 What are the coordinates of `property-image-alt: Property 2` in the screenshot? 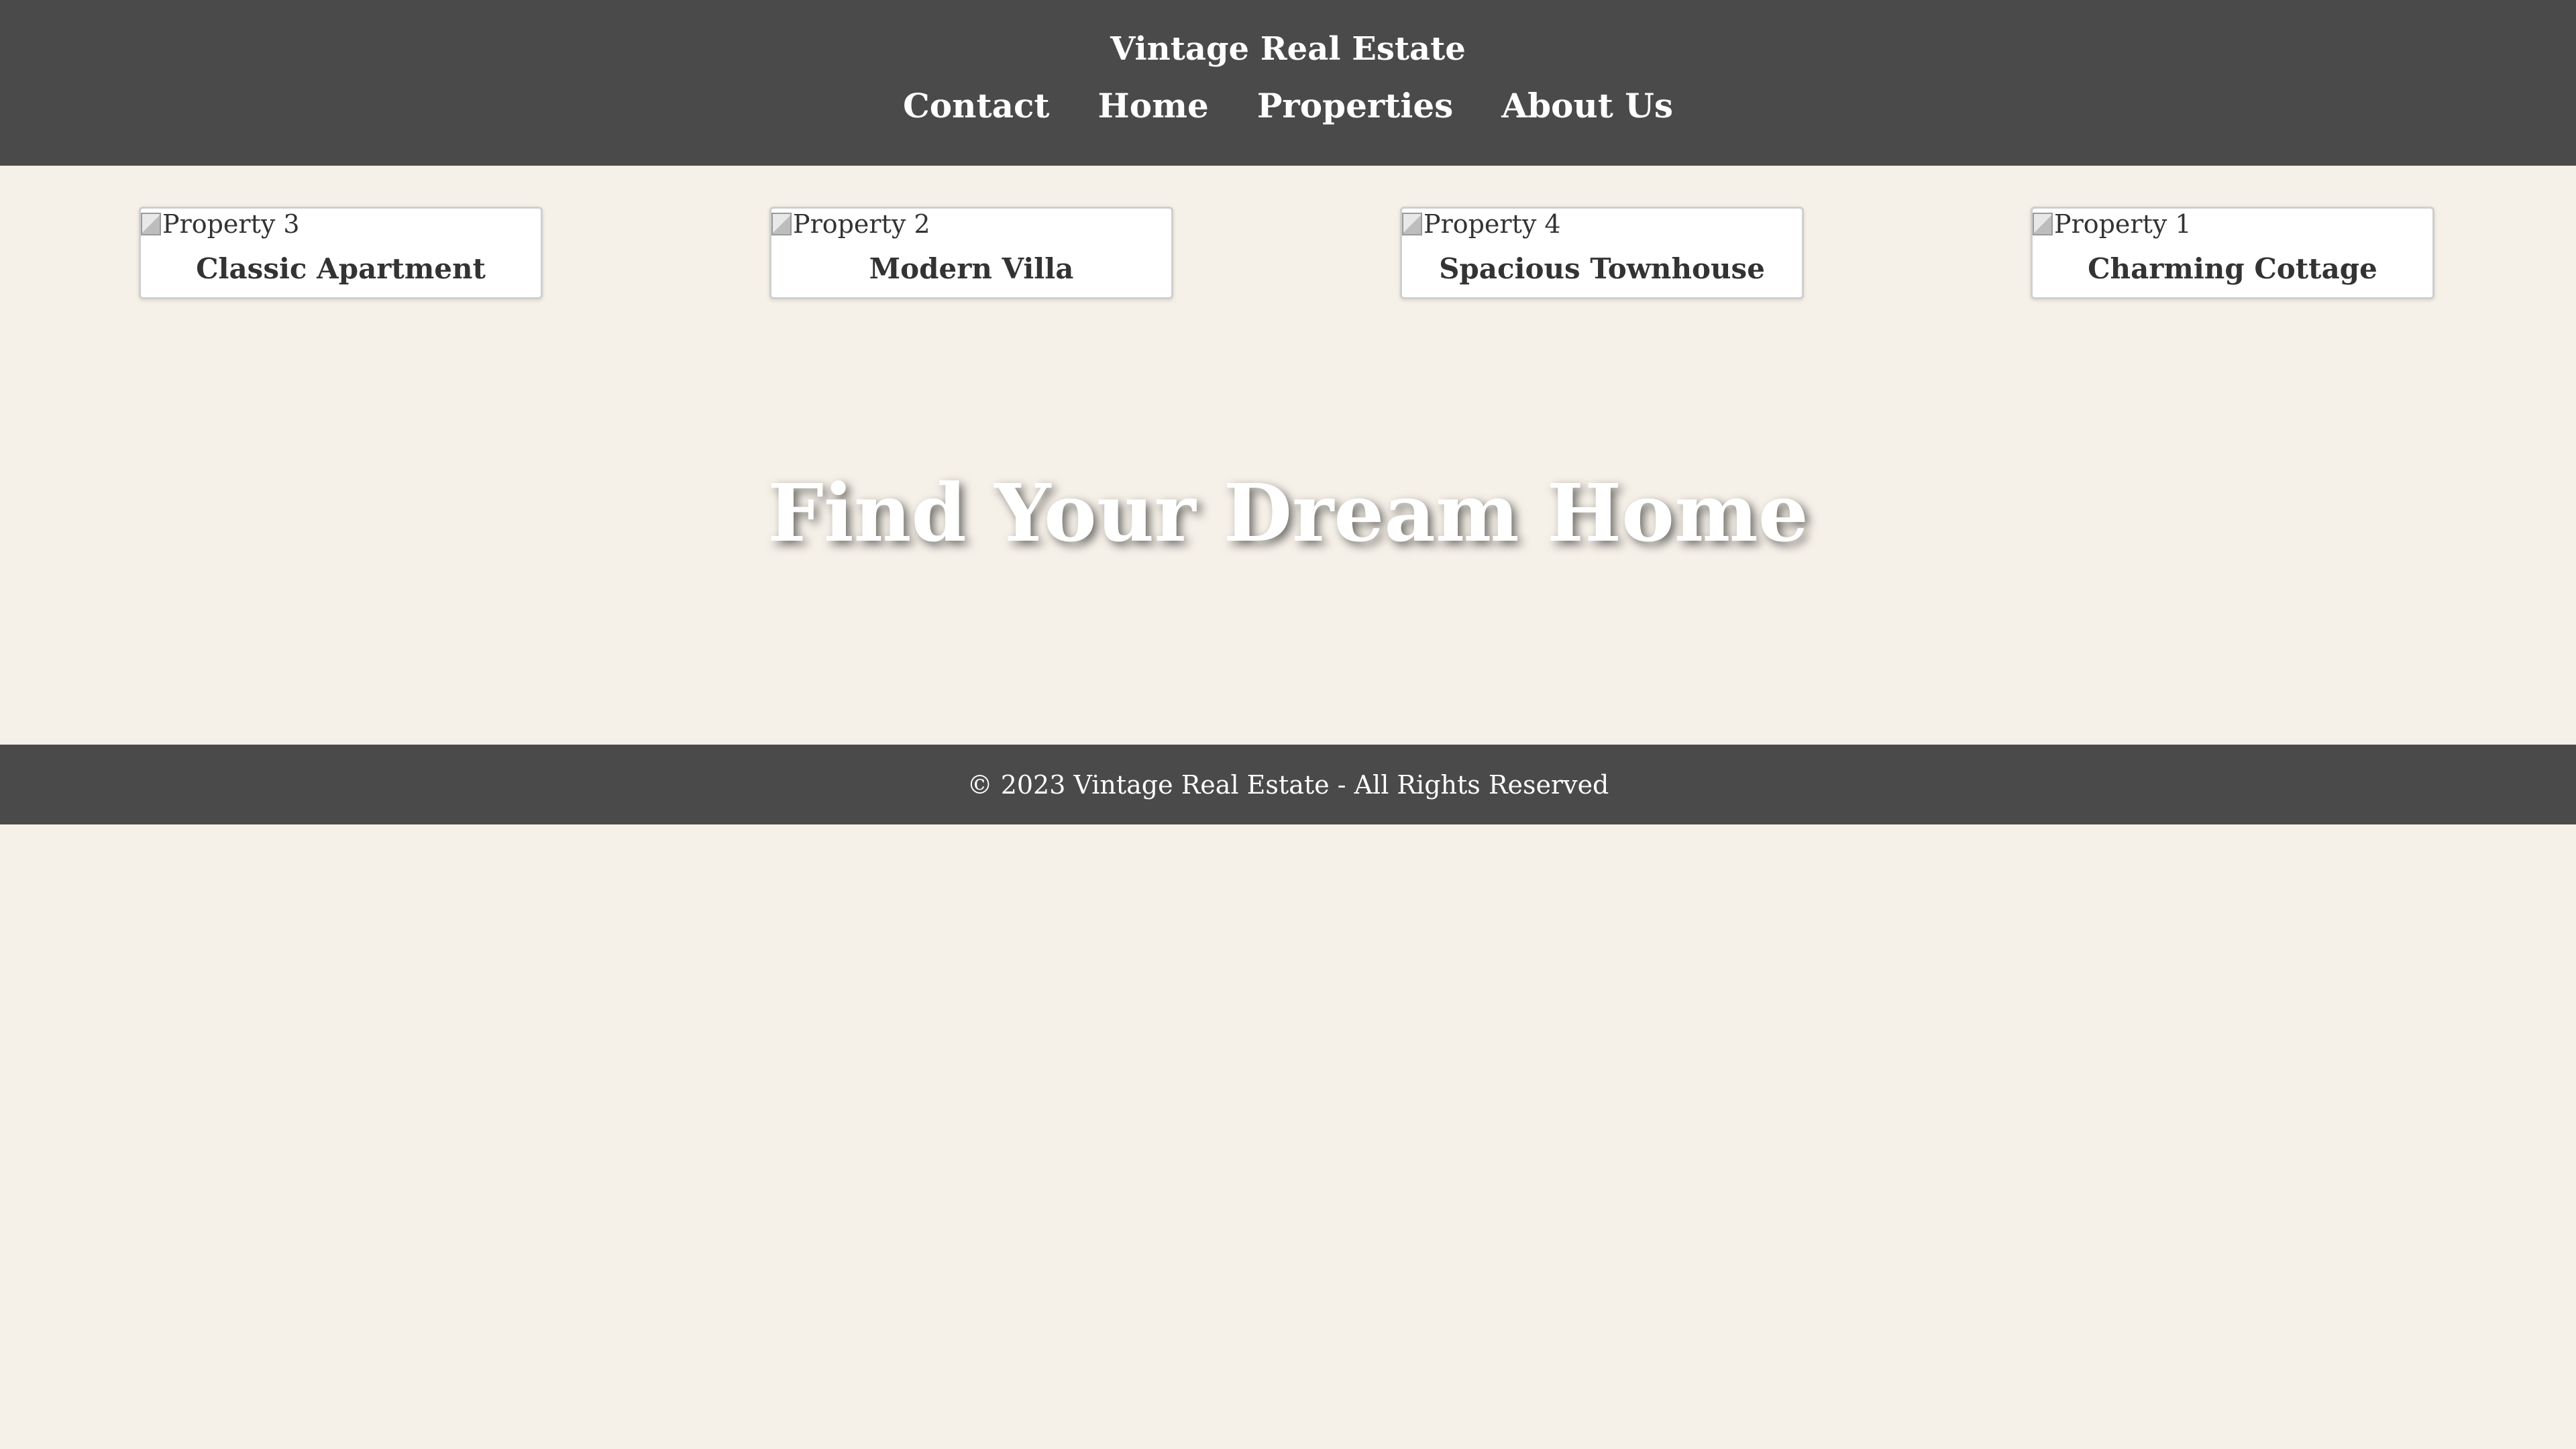 It's located at (861, 224).